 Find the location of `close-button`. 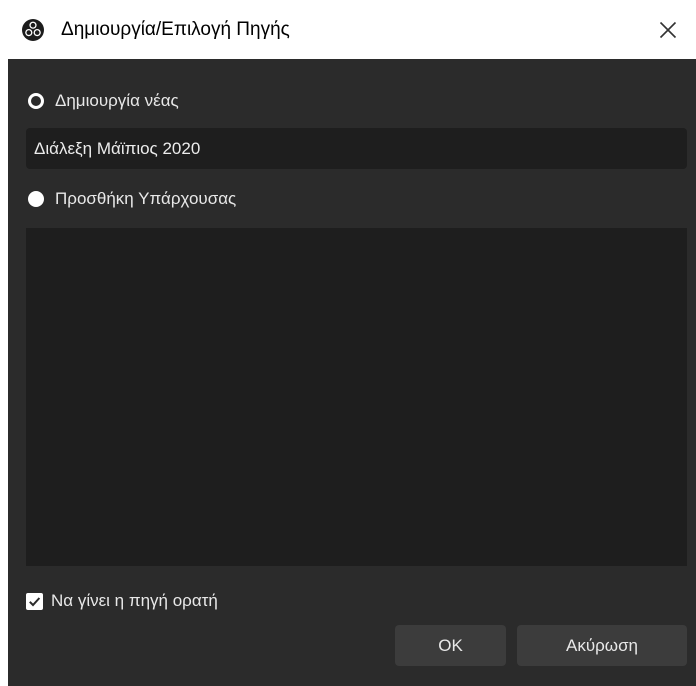

close-button is located at coordinates (668, 29).